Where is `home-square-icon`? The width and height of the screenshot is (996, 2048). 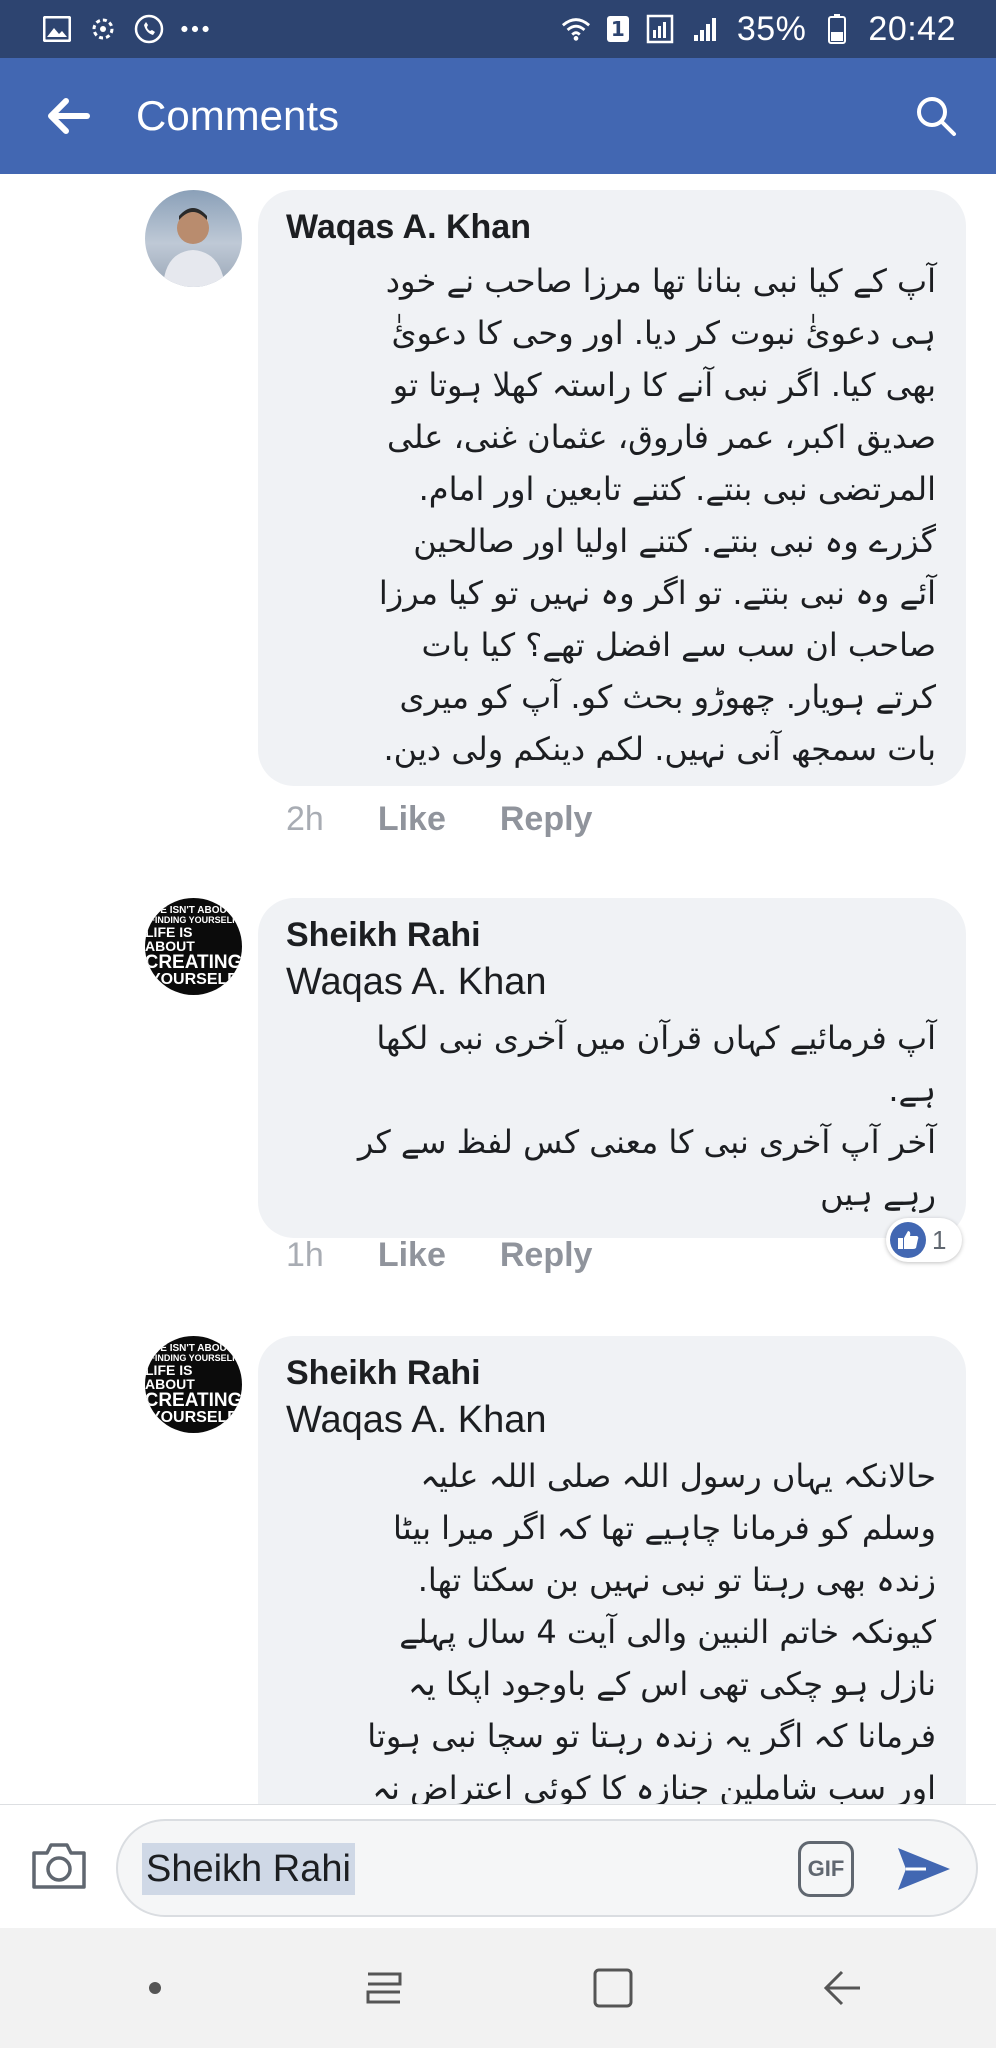
home-square-icon is located at coordinates (612, 1988).